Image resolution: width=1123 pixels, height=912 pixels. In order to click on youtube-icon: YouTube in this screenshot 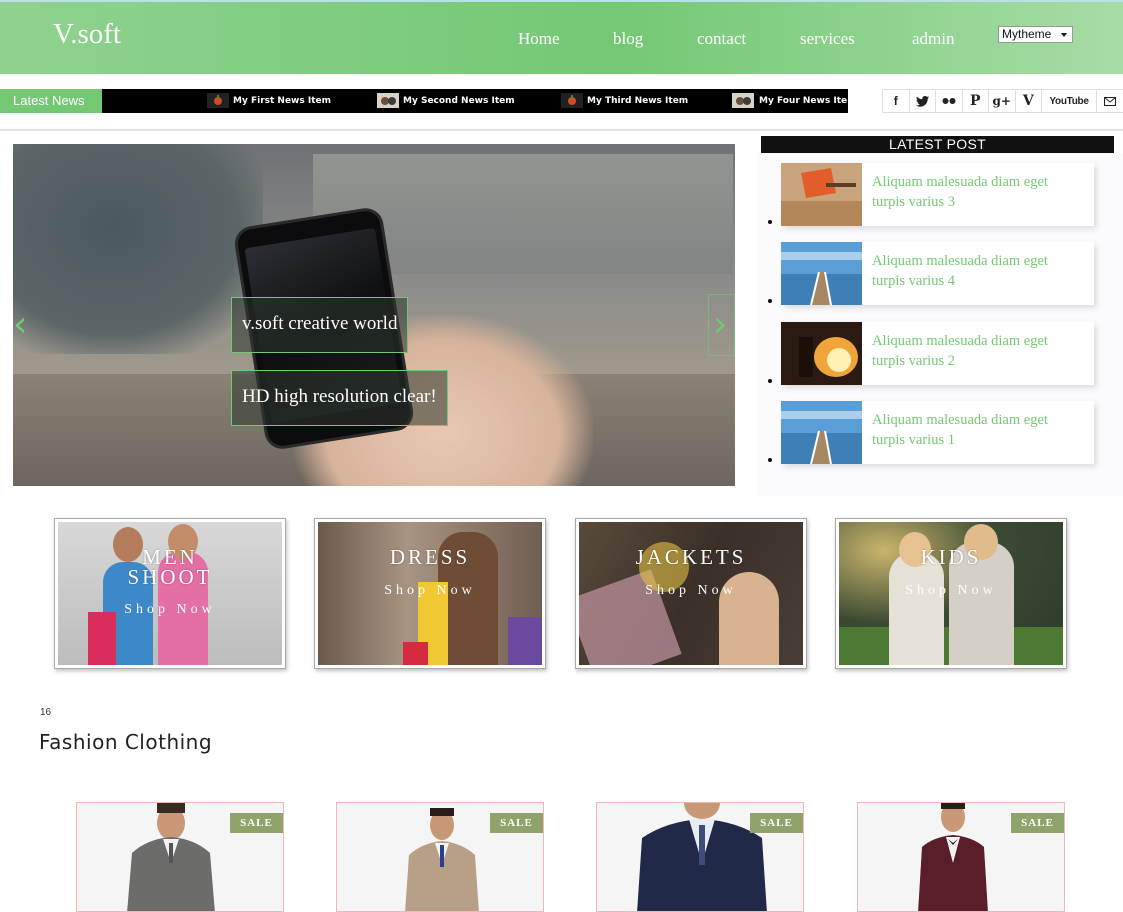, I will do `click(1069, 101)`.